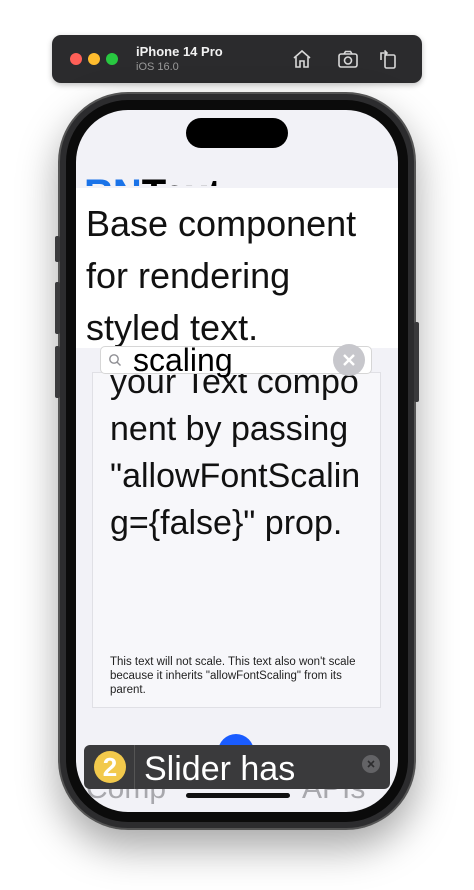  I want to click on os-version: iOS 16.0, so click(157, 67).